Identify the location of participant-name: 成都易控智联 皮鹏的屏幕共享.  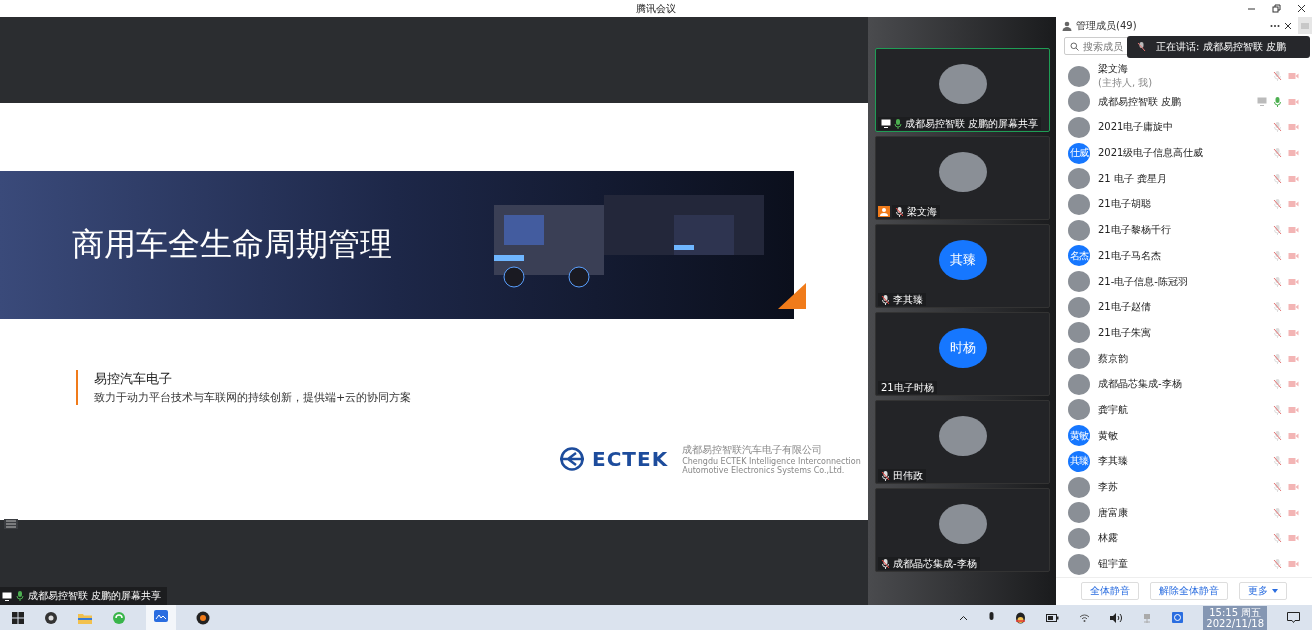
(960, 123).